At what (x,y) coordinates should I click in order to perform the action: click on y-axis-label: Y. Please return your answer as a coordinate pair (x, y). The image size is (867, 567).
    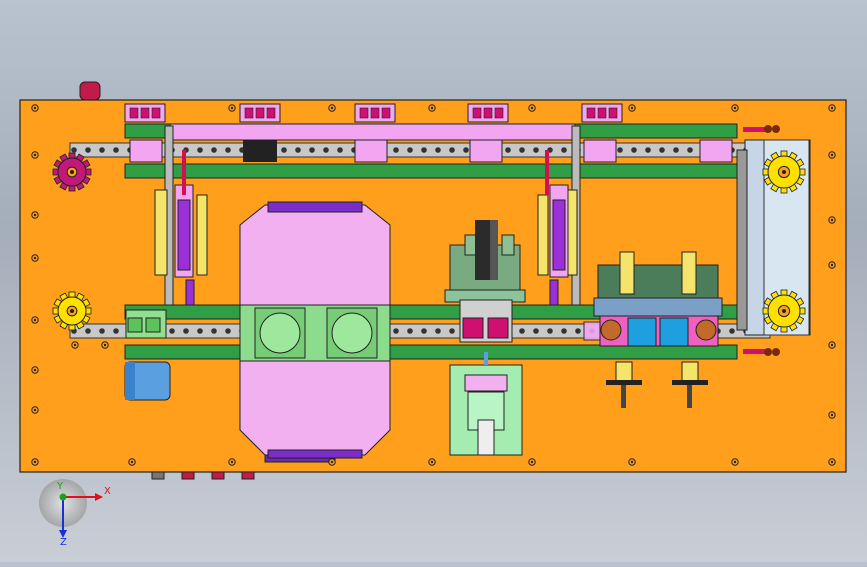
    Looking at the image, I should click on (60, 486).